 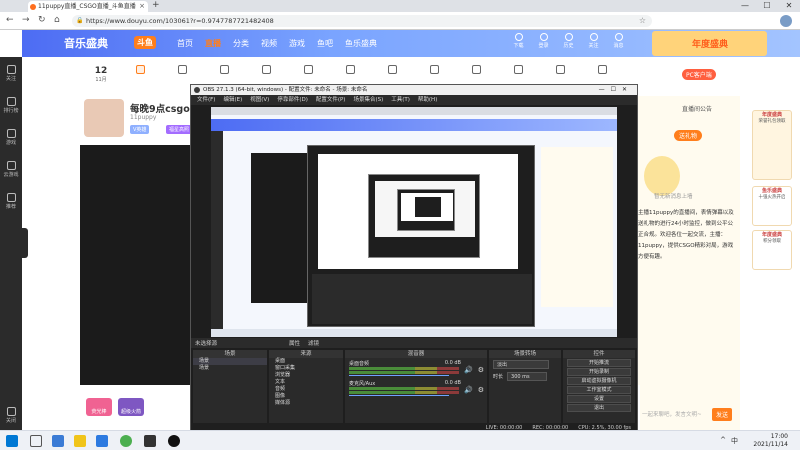 What do you see at coordinates (699, 74) in the screenshot?
I see `pc-client-badge: PC客户端` at bounding box center [699, 74].